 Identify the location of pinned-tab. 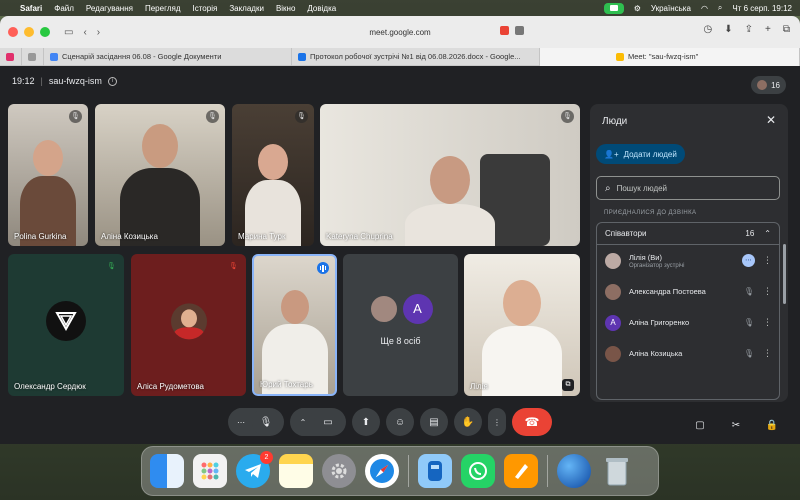
(11, 56).